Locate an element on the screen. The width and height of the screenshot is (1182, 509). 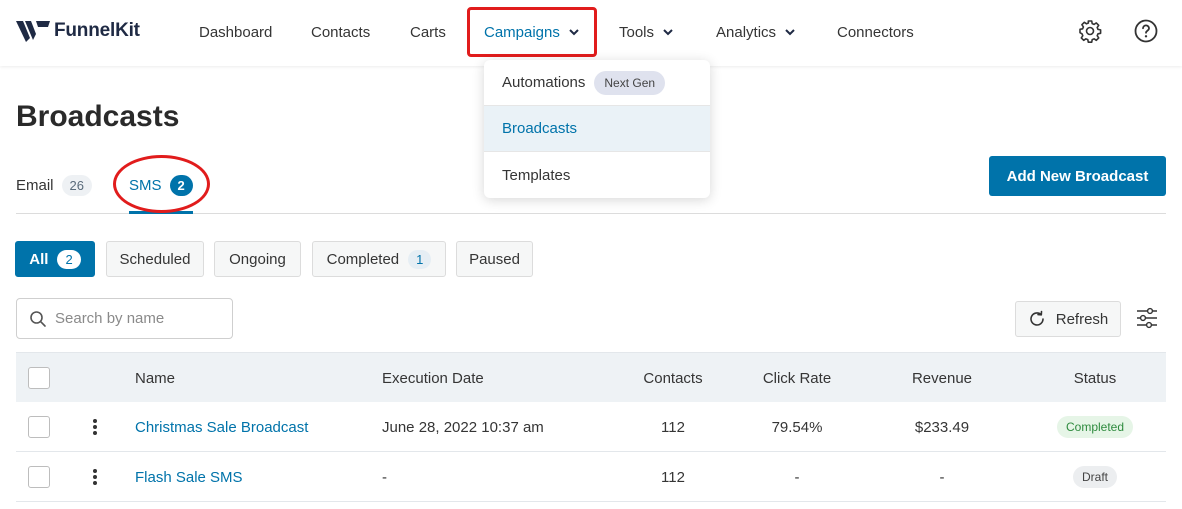
nav-analytics: Analytics is located at coordinates (756, 32).